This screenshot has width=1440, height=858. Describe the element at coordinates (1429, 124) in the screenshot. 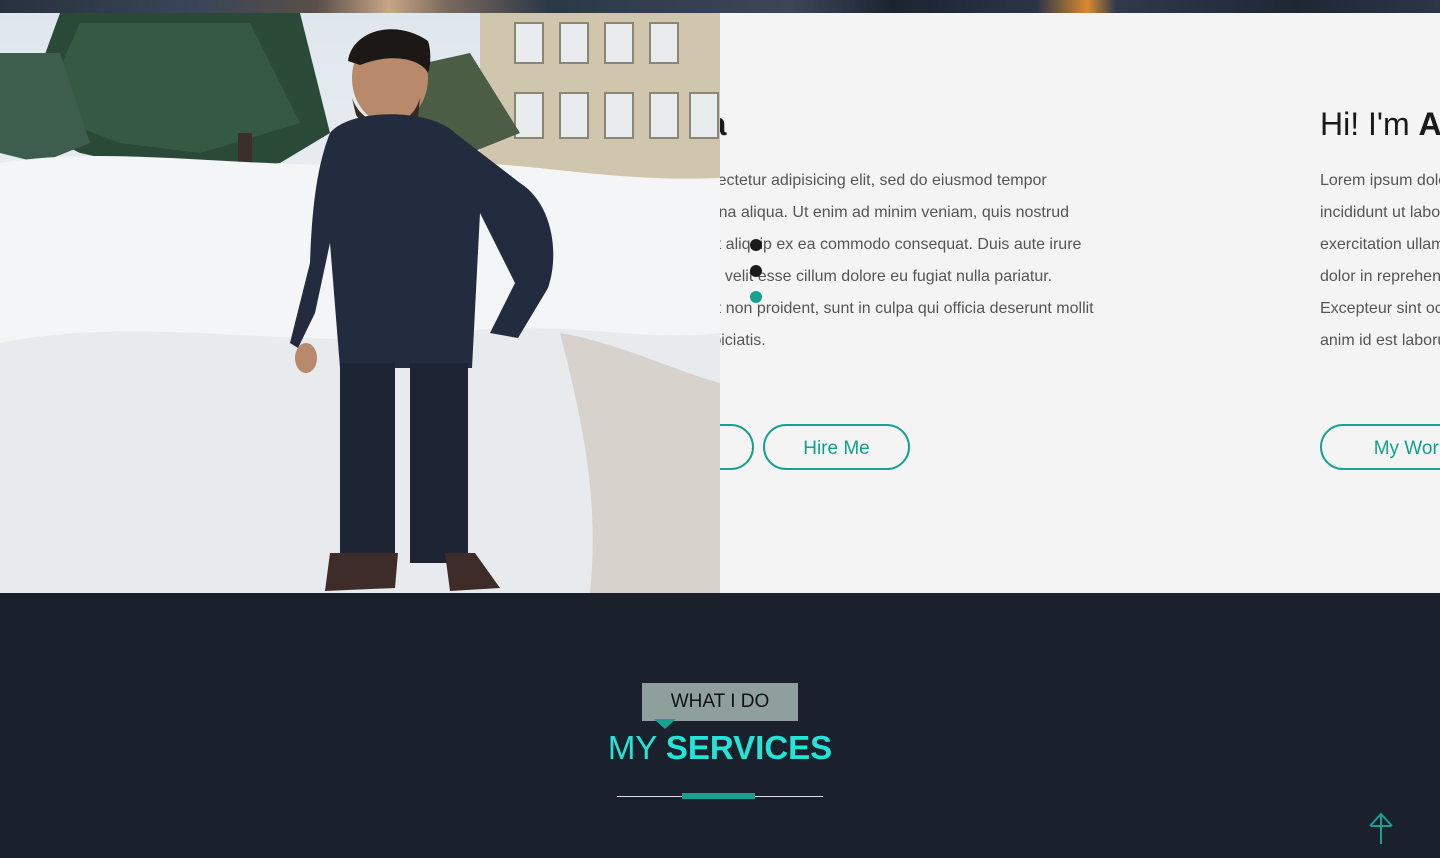

I see `hero-name-next: Aaradhya` at that location.